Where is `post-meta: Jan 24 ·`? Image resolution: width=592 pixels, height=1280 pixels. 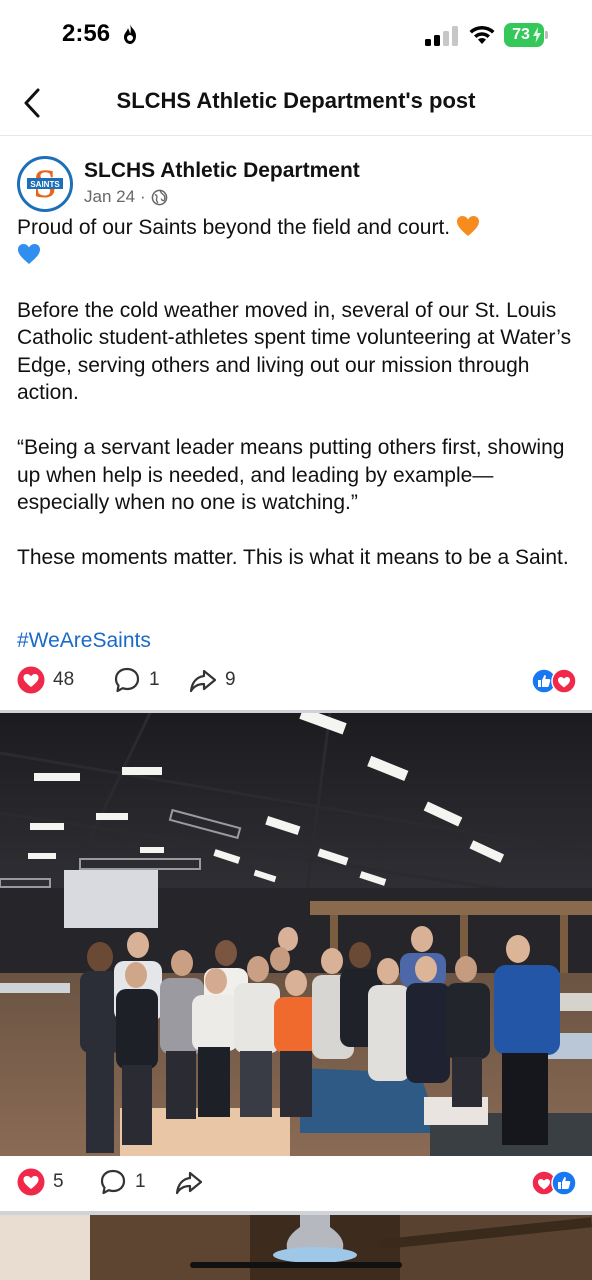
post-meta: Jan 24 · is located at coordinates (126, 197).